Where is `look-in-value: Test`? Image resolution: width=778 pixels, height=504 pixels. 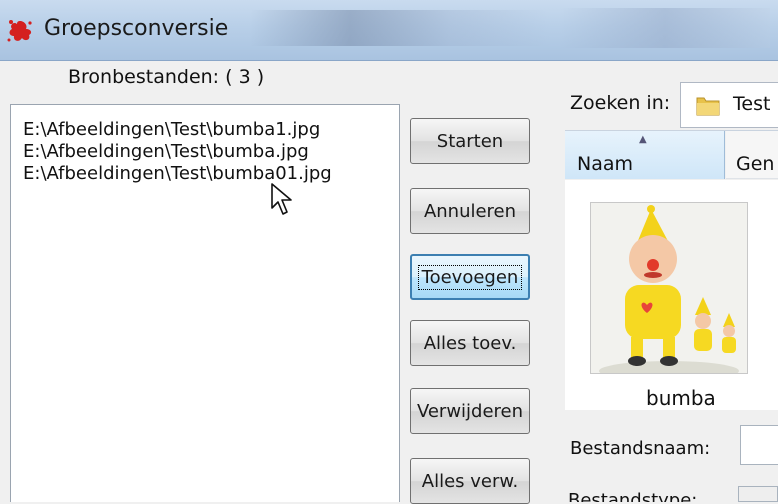
look-in-value: Test is located at coordinates (752, 104).